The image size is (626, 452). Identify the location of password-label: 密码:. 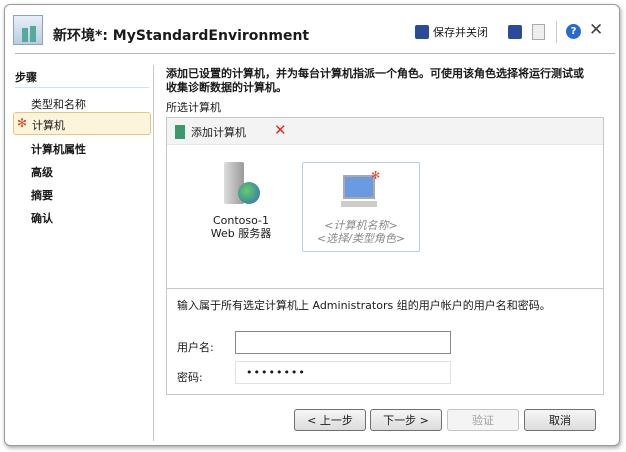
(190, 377).